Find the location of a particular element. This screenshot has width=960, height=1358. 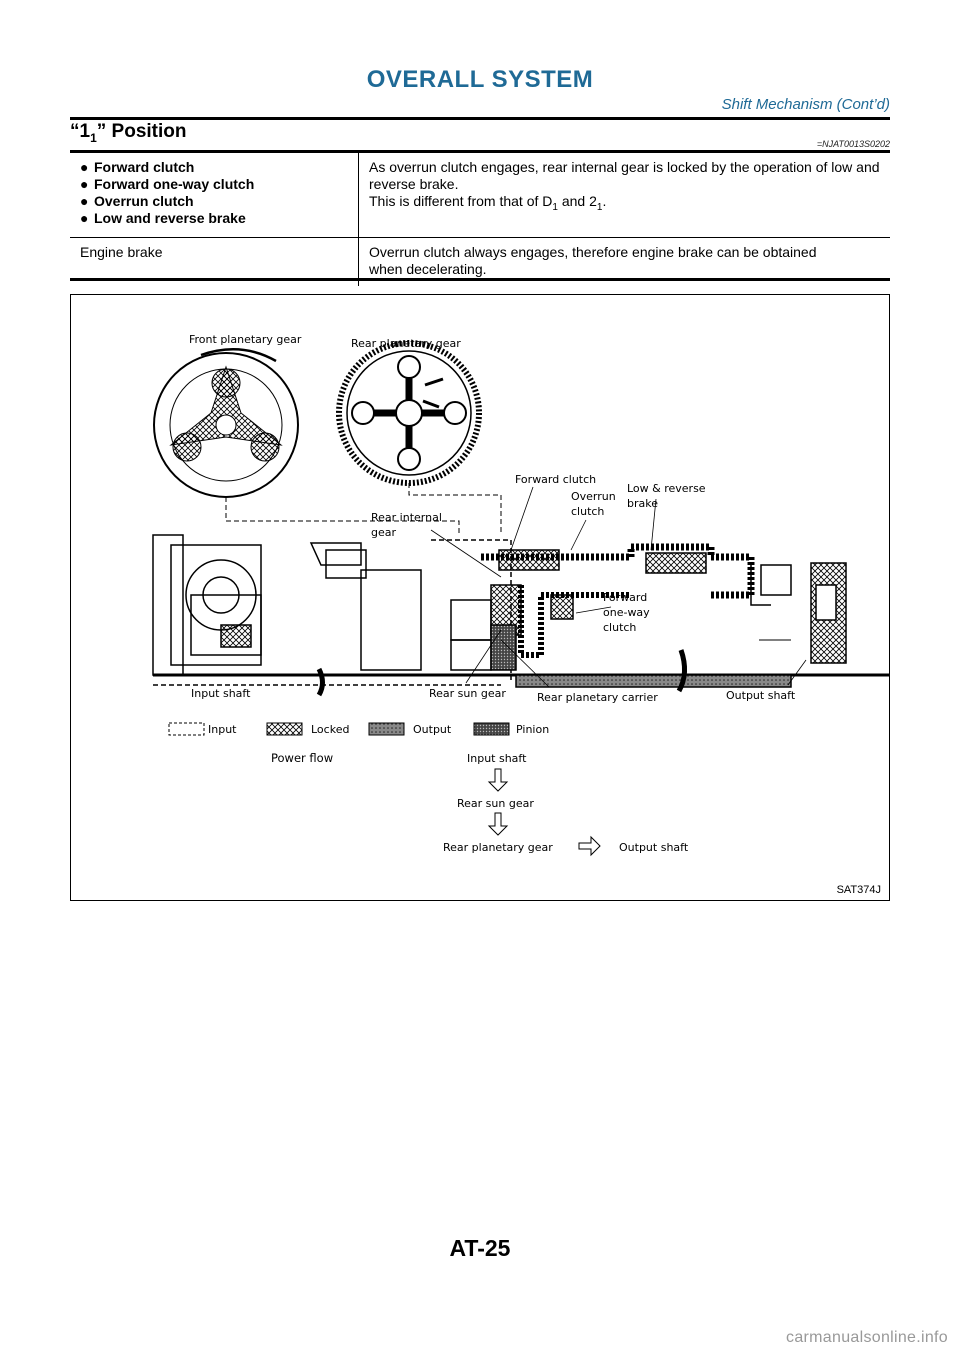

legend-output-swatch is located at coordinates (386, 729).